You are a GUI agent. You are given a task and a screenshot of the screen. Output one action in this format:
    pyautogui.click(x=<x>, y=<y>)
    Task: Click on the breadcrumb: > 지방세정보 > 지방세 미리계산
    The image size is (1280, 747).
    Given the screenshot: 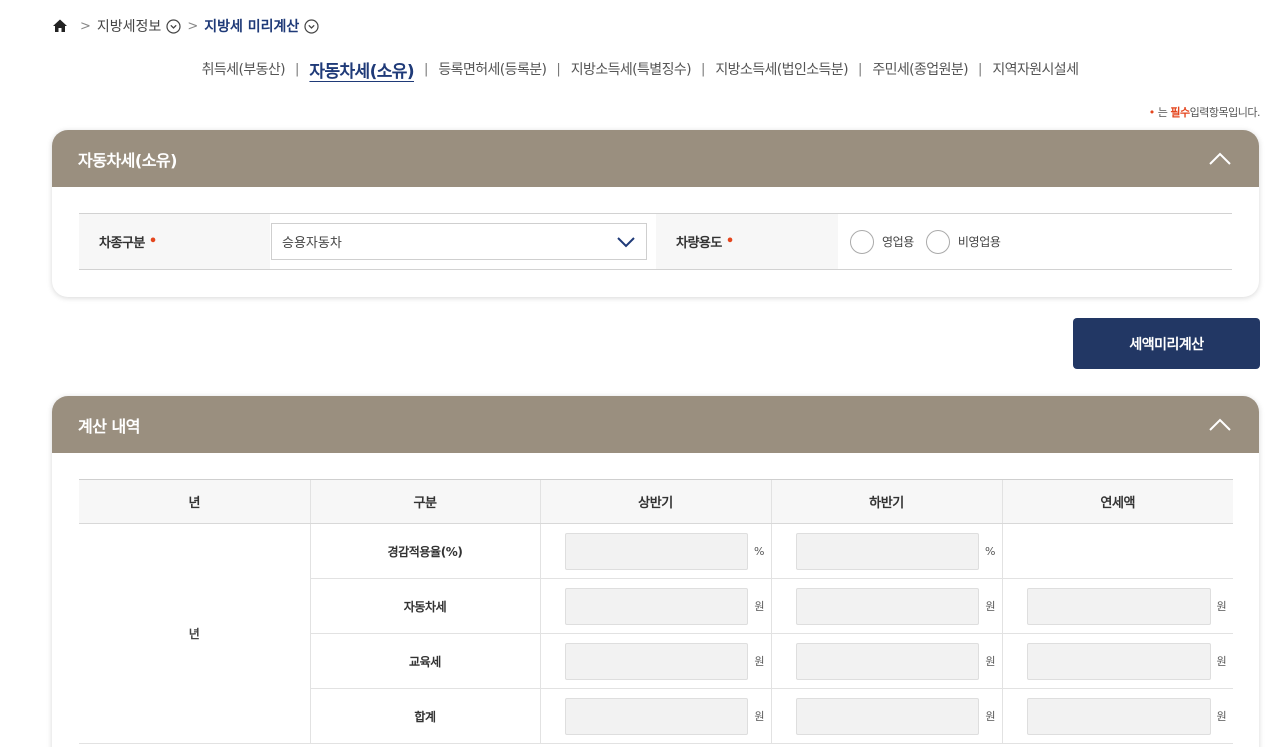 What is the action you would take?
    pyautogui.click(x=185, y=26)
    